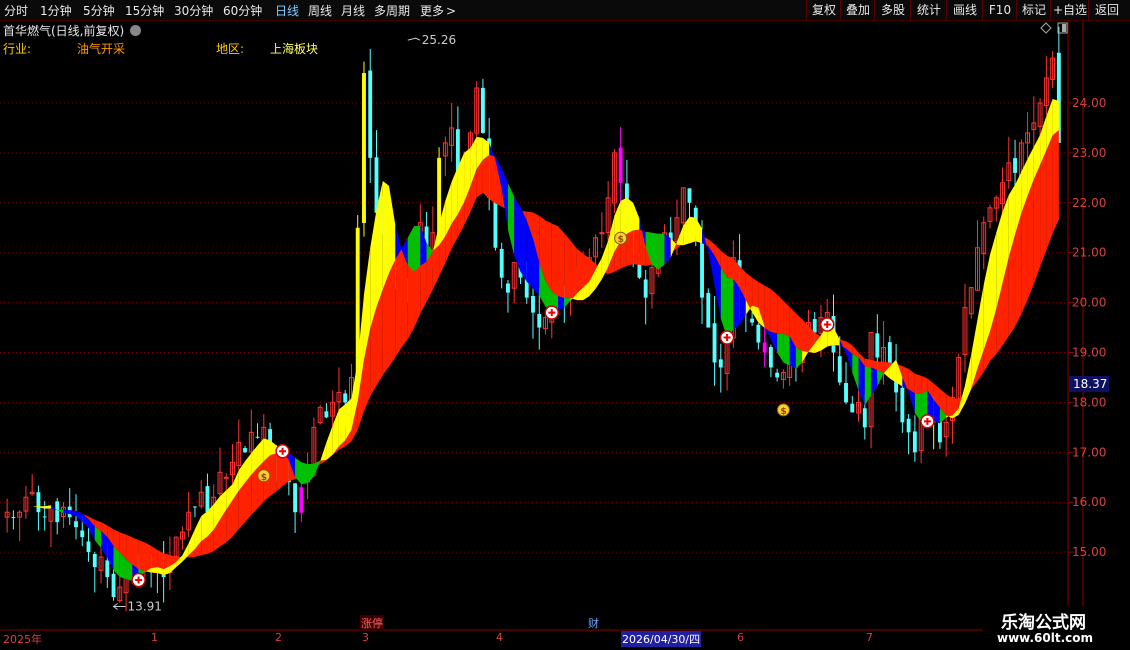 The height and width of the screenshot is (650, 1130). What do you see at coordinates (661, 639) in the screenshot?
I see `x-label-cursor-date: 2026/04/30/四` at bounding box center [661, 639].